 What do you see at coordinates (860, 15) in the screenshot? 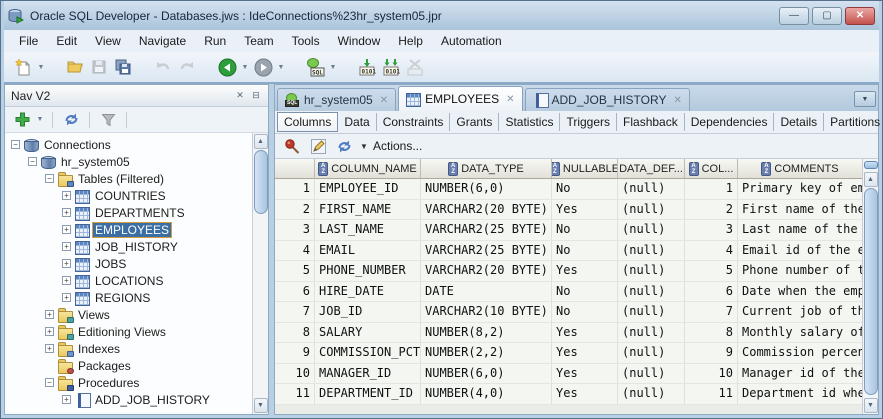
I see `close-button: ✕` at bounding box center [860, 15].